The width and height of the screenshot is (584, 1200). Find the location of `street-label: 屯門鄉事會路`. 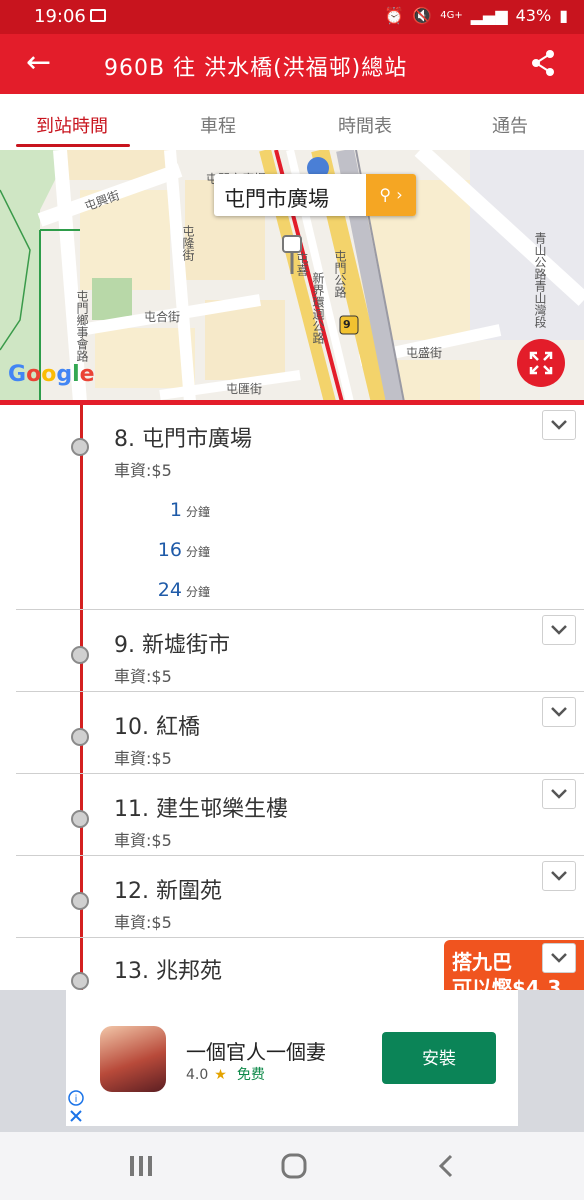

street-label: 屯門鄉事會路 is located at coordinates (82, 326).